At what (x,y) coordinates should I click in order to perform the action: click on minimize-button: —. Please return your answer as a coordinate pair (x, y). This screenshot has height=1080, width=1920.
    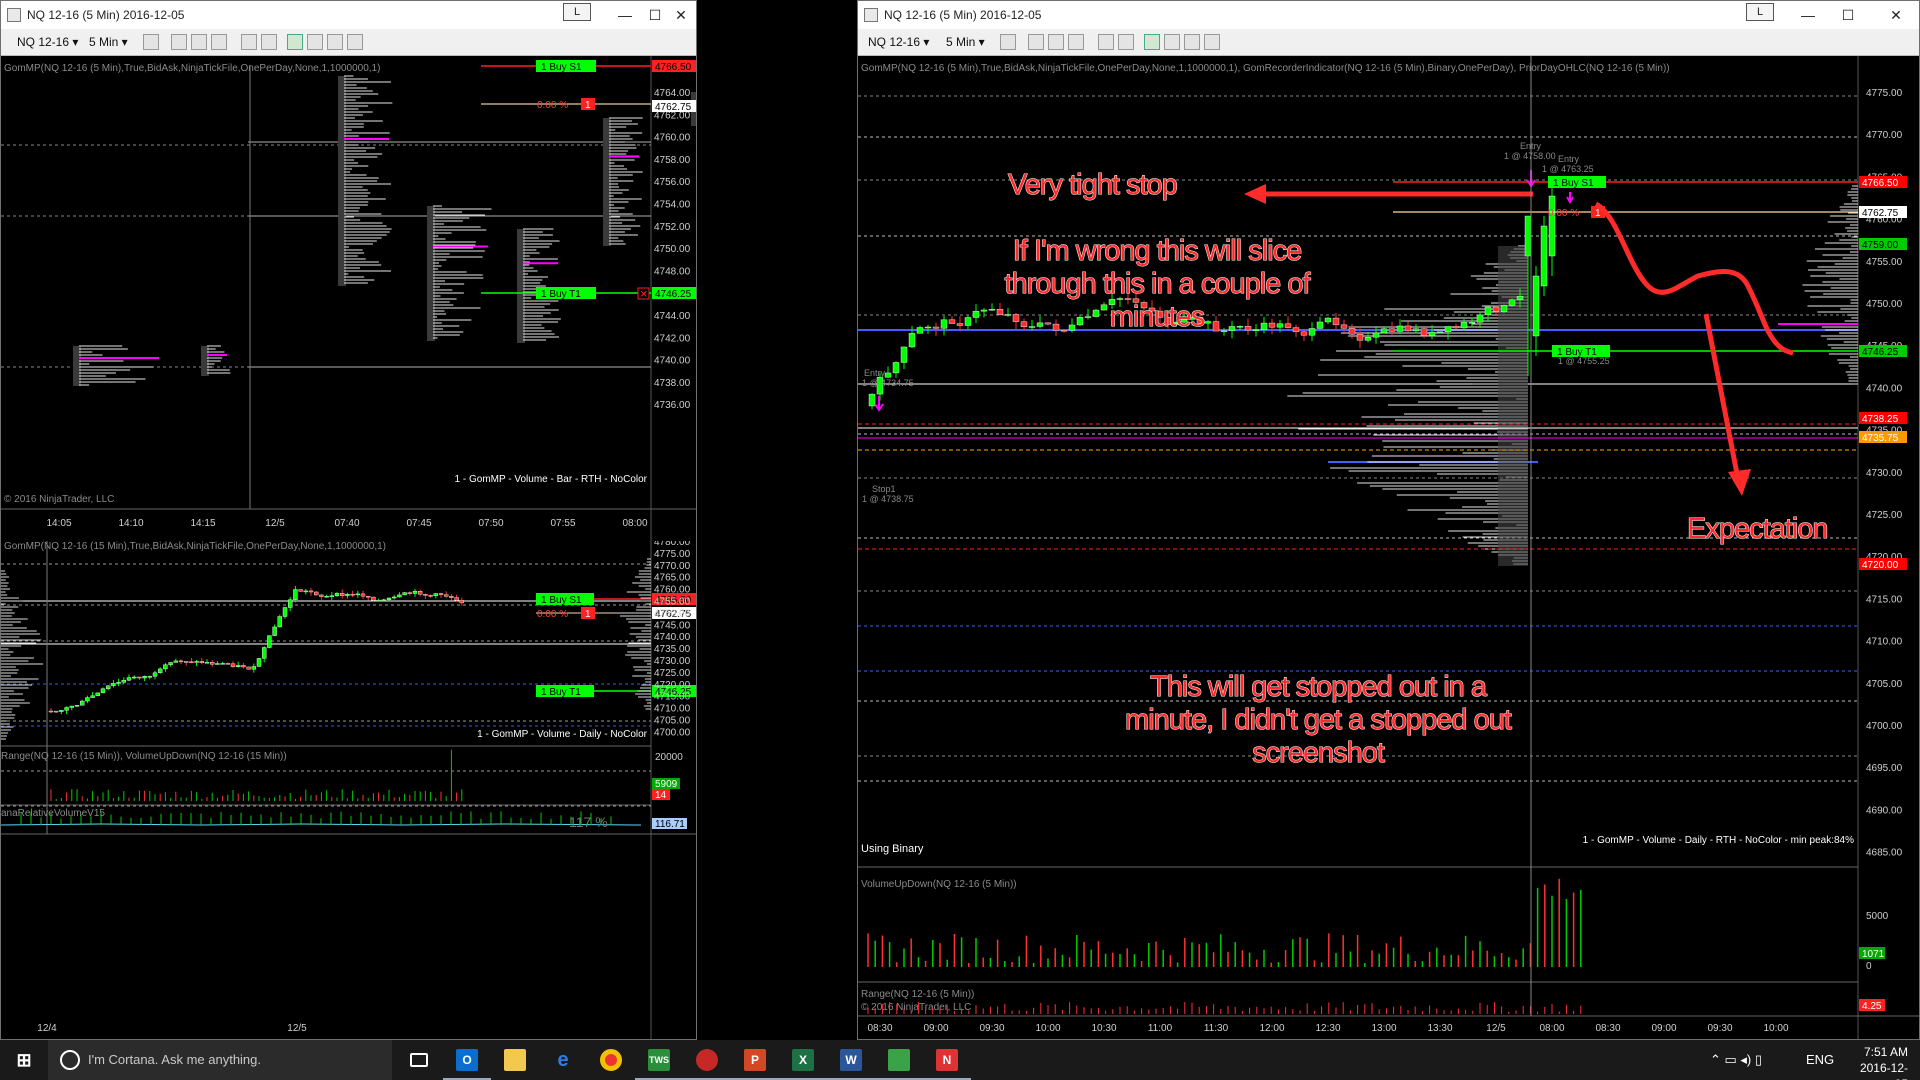
    Looking at the image, I should click on (1808, 15).